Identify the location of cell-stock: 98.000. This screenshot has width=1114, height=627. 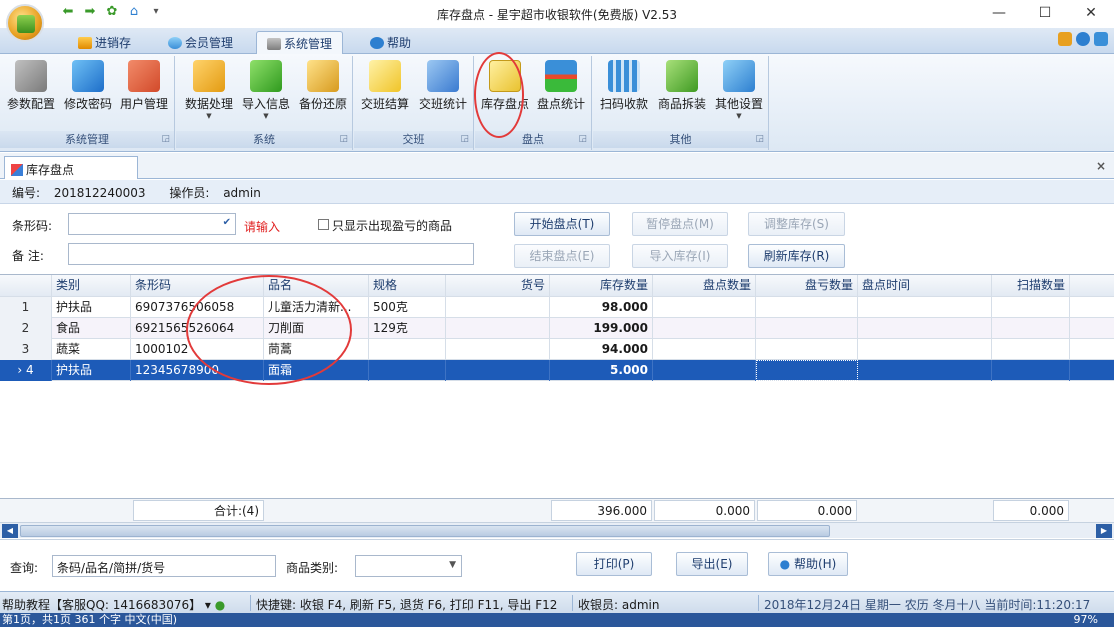
(601, 307).